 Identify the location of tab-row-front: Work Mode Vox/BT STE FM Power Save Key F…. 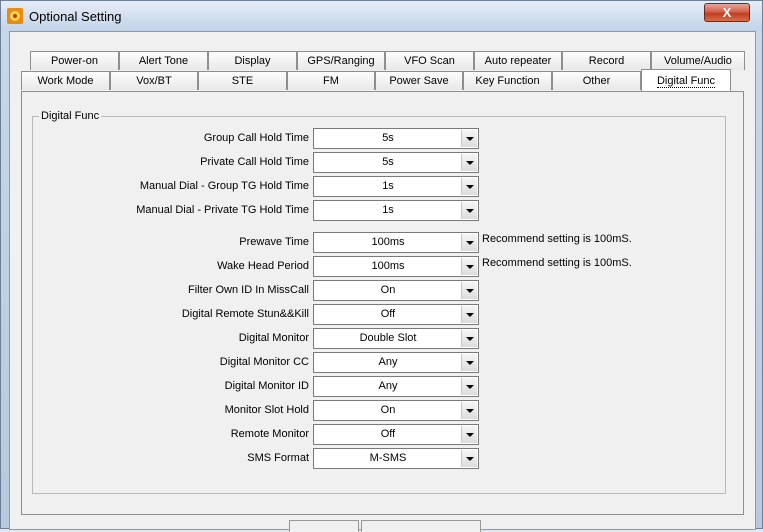
(382, 80).